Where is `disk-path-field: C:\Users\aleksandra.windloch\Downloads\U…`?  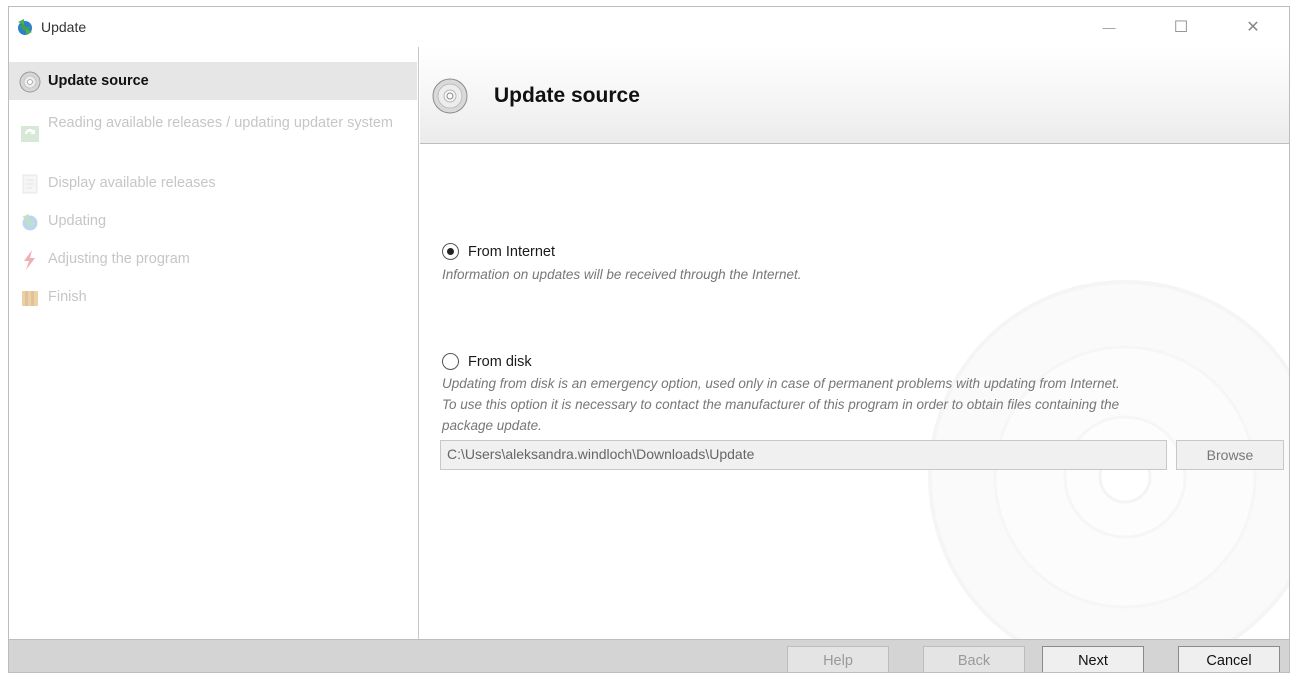
disk-path-field: C:\Users\aleksandra.windloch\Downloads\U… is located at coordinates (803, 455).